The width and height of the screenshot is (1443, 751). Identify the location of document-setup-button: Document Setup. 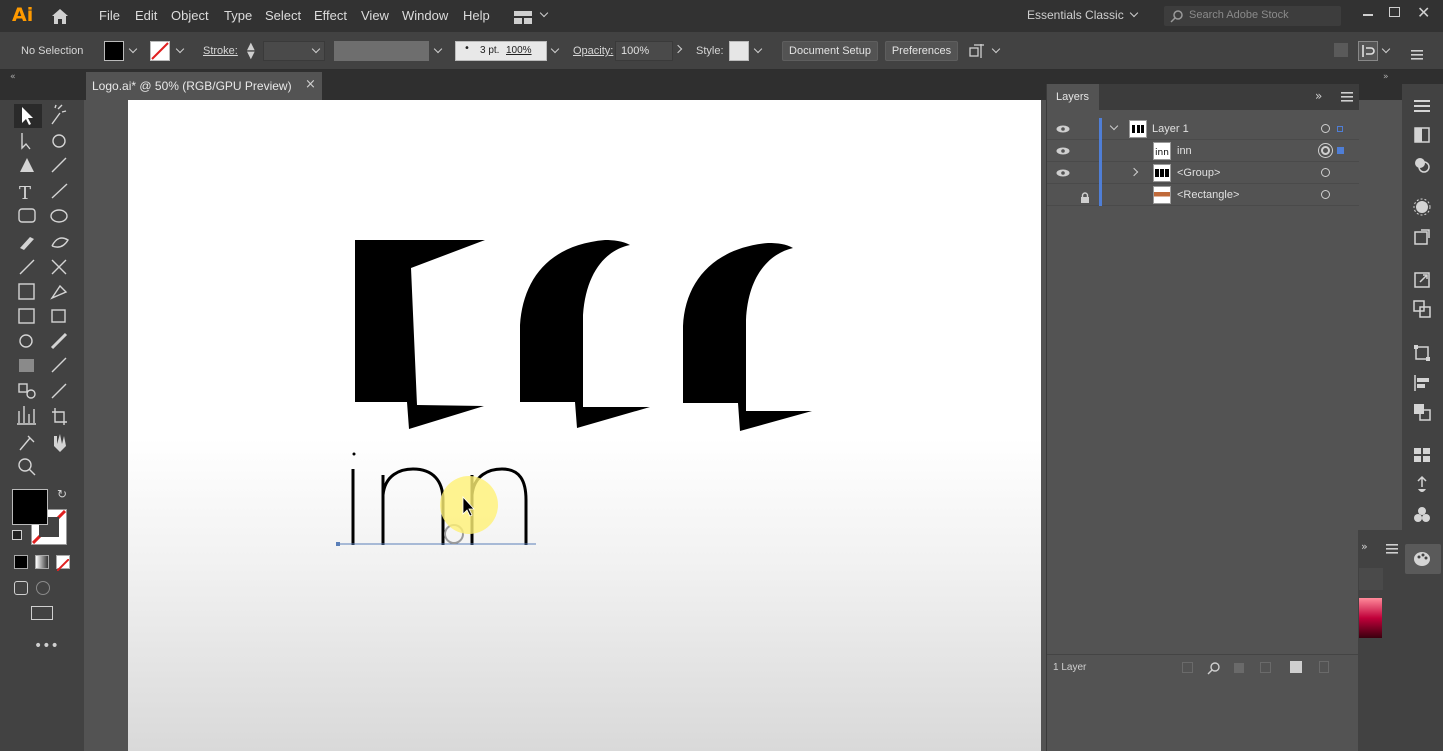
(830, 51).